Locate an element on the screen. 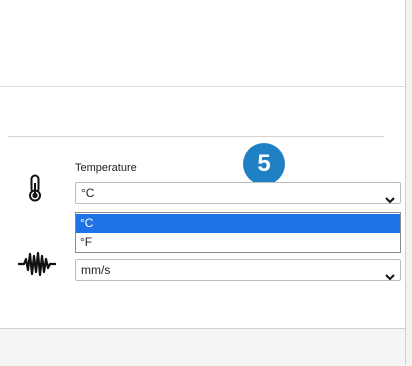 The image size is (412, 366). temperature-unit-select: °C is located at coordinates (238, 193).